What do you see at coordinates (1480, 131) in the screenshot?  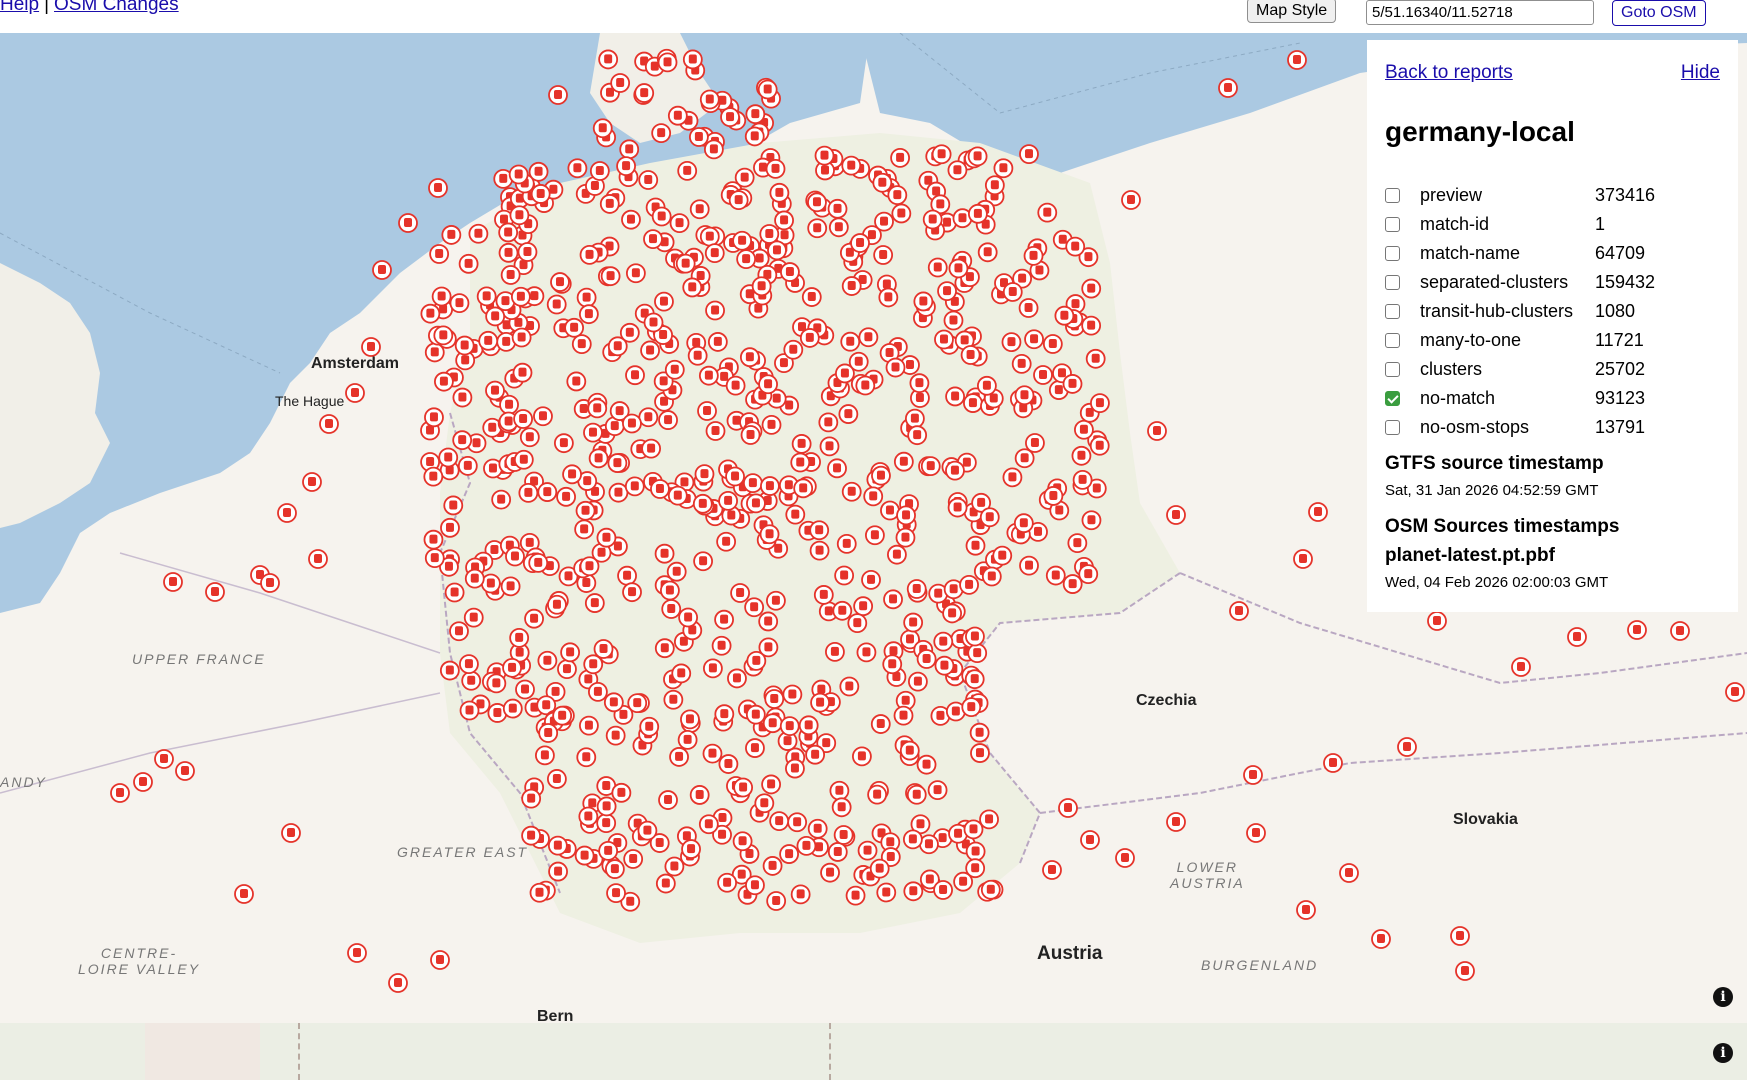 I see `panel-title: germany-local` at bounding box center [1480, 131].